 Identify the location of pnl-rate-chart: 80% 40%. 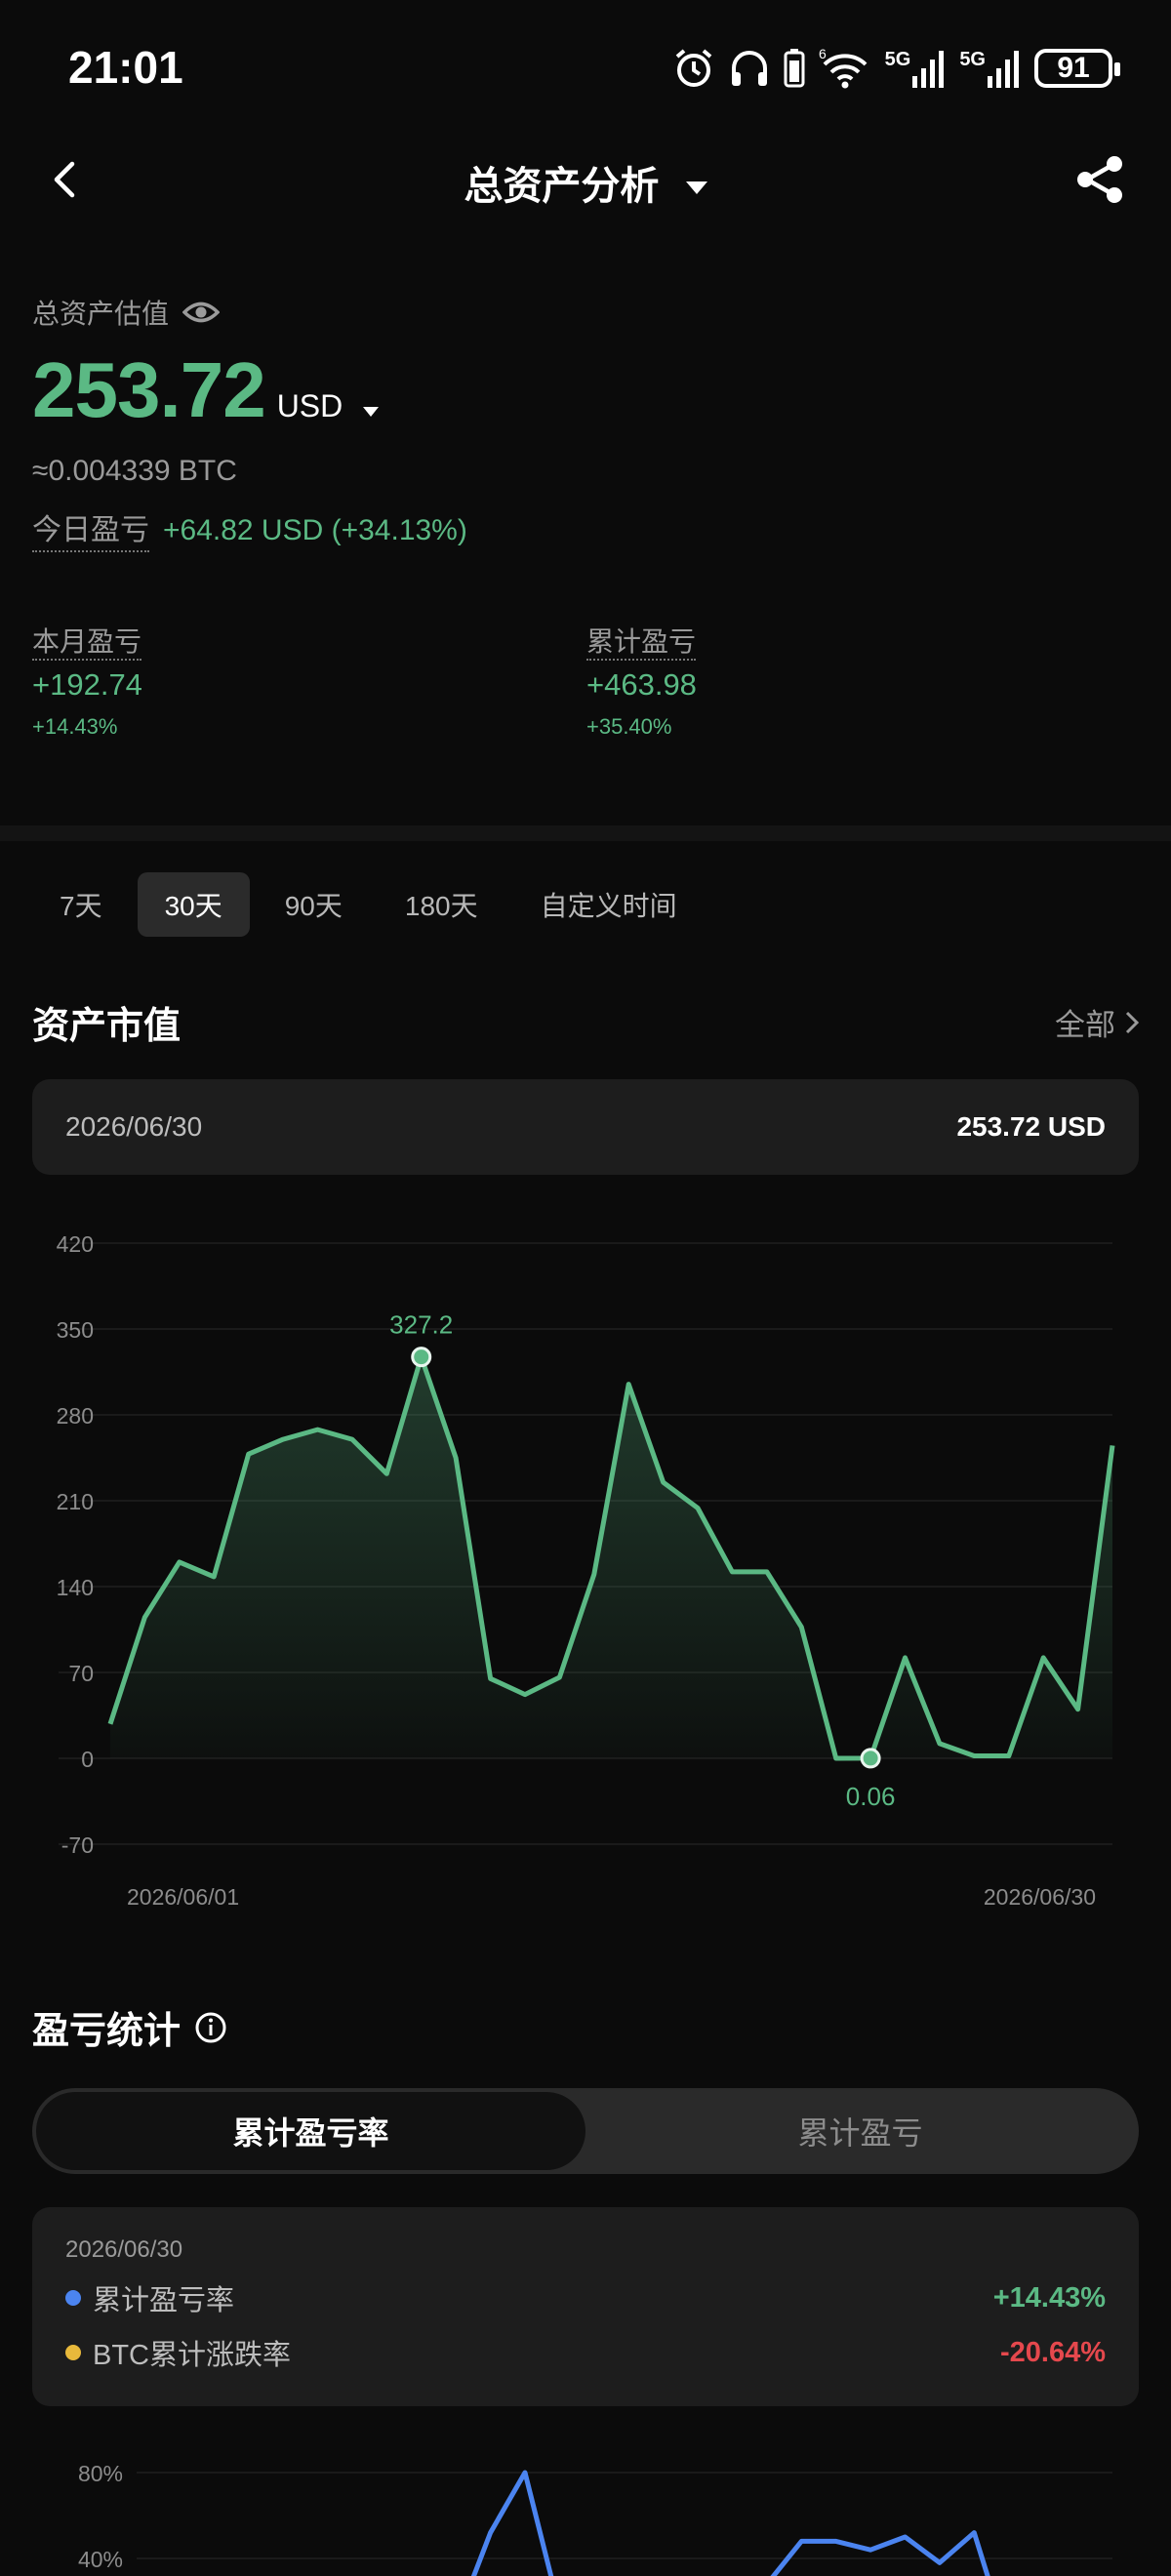
(585, 2503).